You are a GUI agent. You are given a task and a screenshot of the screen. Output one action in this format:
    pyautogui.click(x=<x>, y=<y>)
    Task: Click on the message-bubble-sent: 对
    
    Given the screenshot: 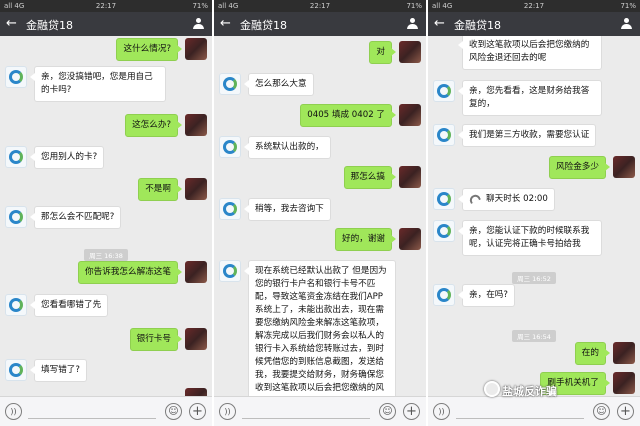 What is the action you would take?
    pyautogui.click(x=382, y=52)
    